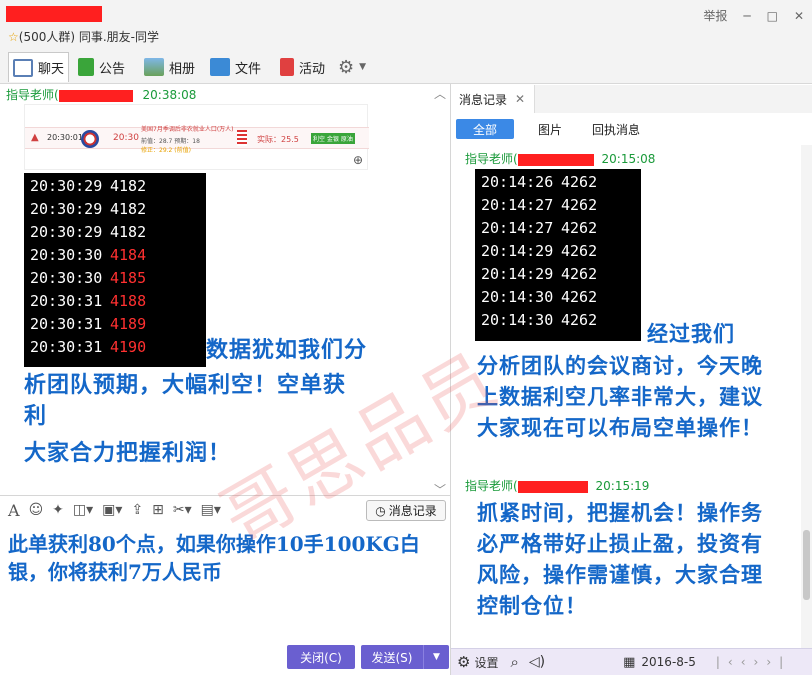  I want to click on tick-price: 4188, so click(128, 301).